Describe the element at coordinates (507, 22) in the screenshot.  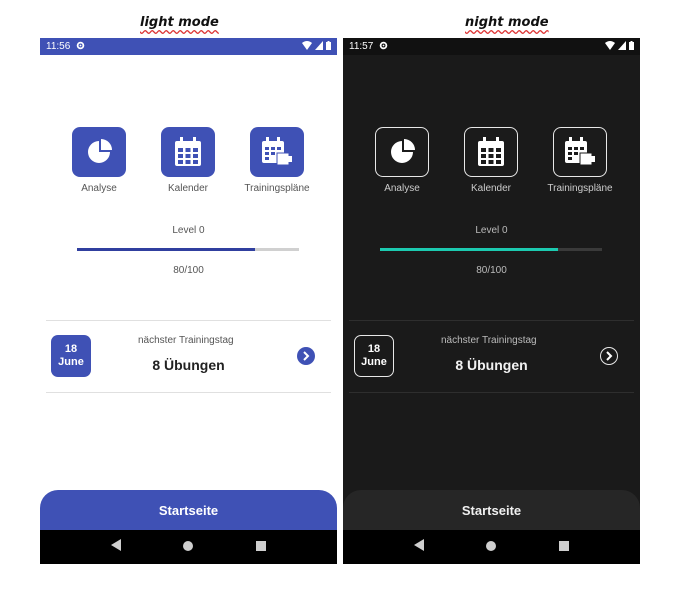
I see `night-mode-caption: night mode` at that location.